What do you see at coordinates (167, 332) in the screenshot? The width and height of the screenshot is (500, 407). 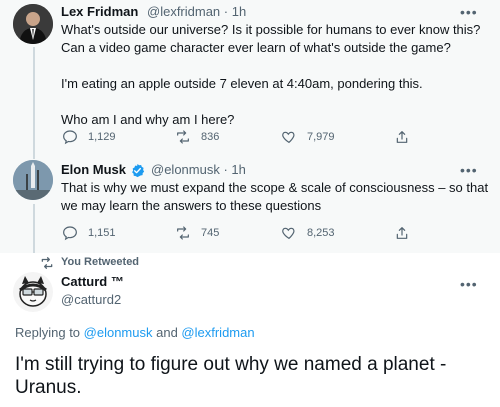 I see `replying-and-label: and` at bounding box center [167, 332].